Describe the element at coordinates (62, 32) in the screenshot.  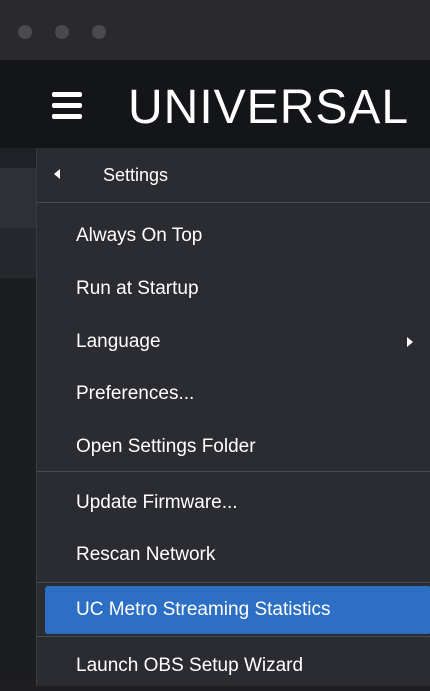
I see `window-minimize-button` at that location.